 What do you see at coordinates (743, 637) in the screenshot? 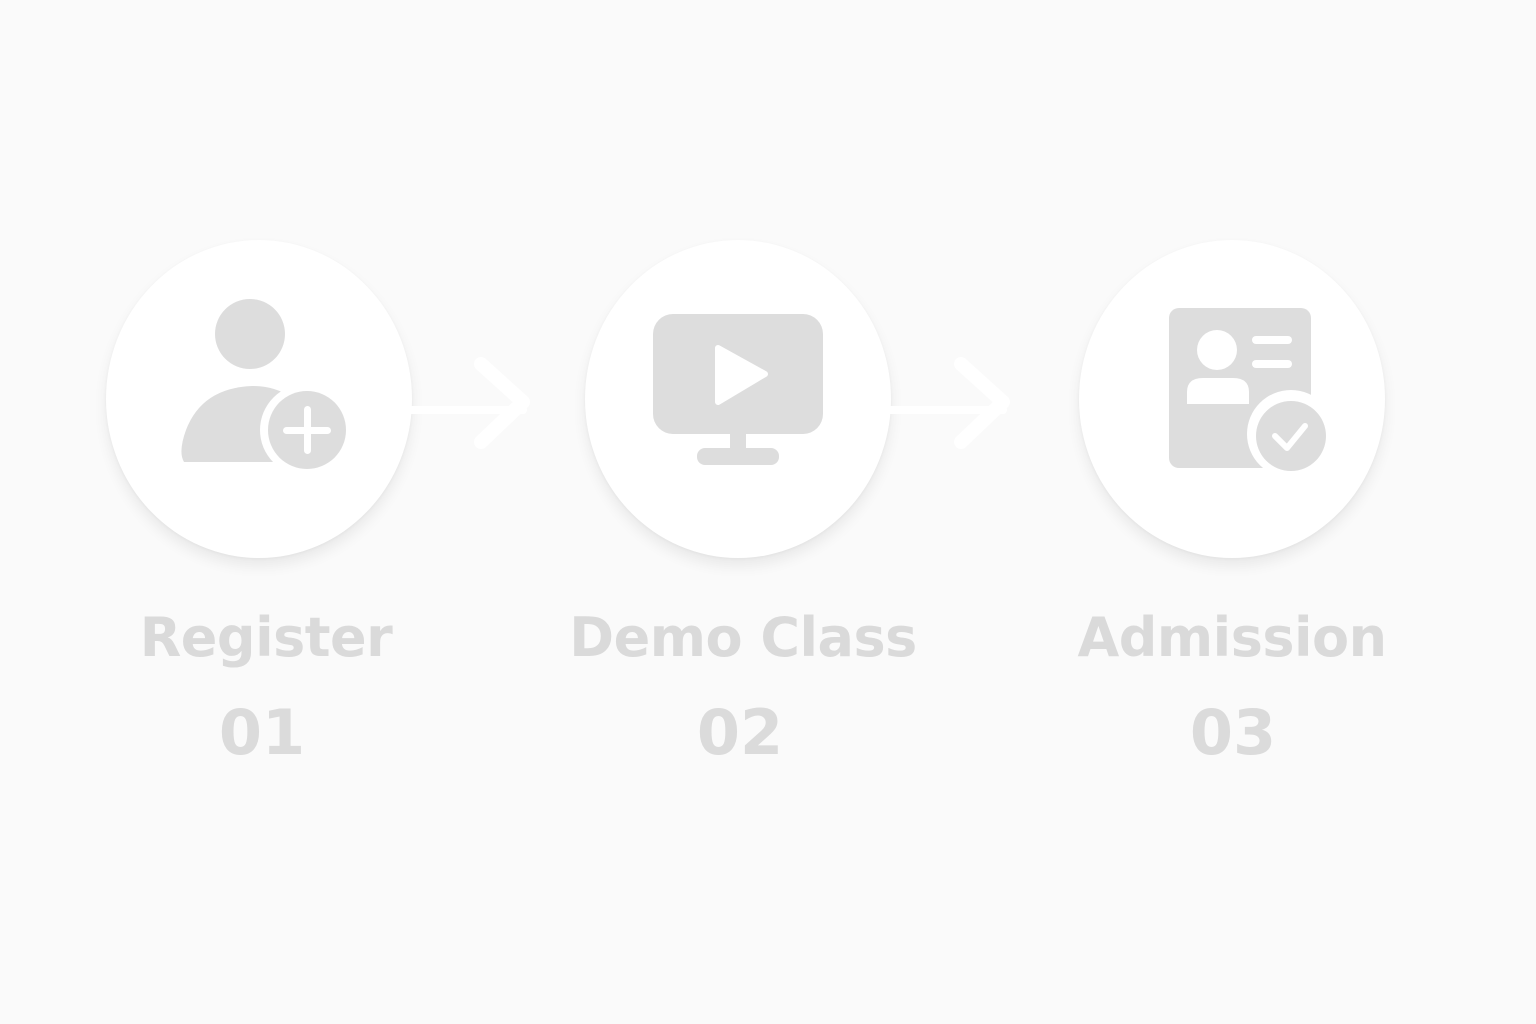
I see `step-2-label: Demo Class` at bounding box center [743, 637].